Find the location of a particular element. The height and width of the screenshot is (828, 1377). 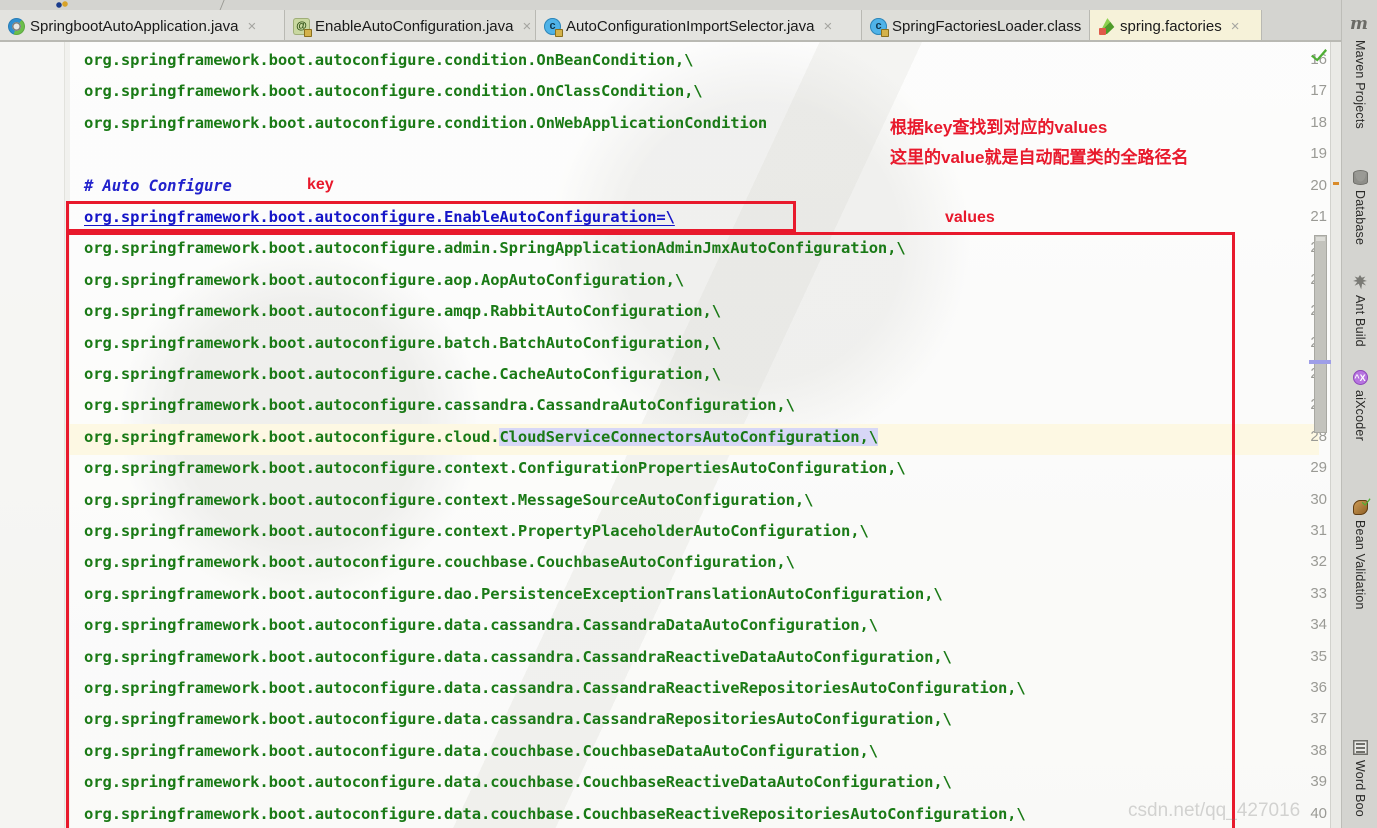

tool-window-button-aixcoder: ^X aiXcoder is located at coordinates (1359, 405).